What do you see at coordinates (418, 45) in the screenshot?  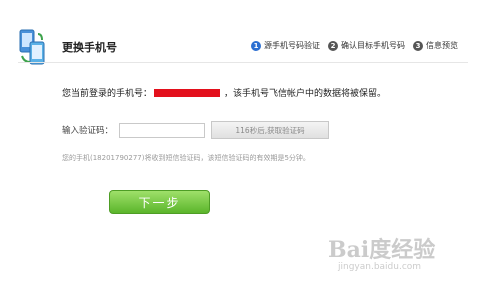 I see `step-3-number: 3` at bounding box center [418, 45].